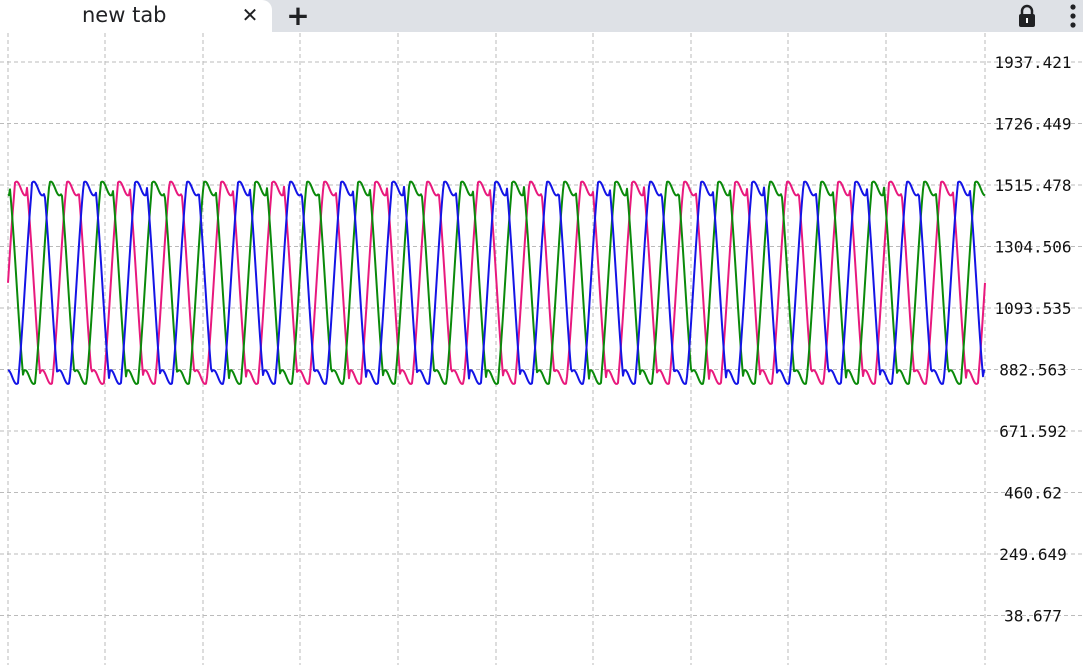 The image size is (1083, 665). I want to click on y-tick-label: 1726.449, so click(1032, 124).